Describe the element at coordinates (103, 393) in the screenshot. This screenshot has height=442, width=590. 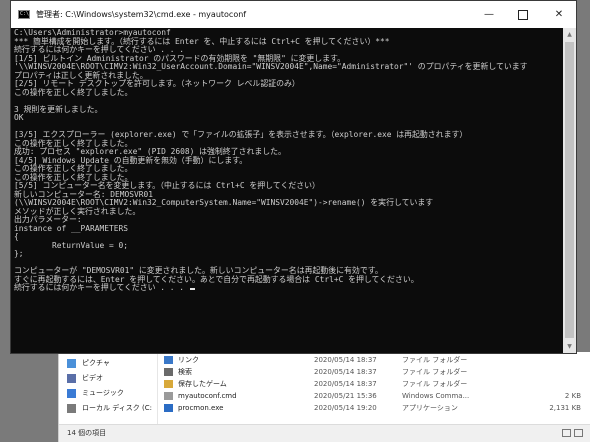
I see `nav-item-label: ミュージック` at that location.